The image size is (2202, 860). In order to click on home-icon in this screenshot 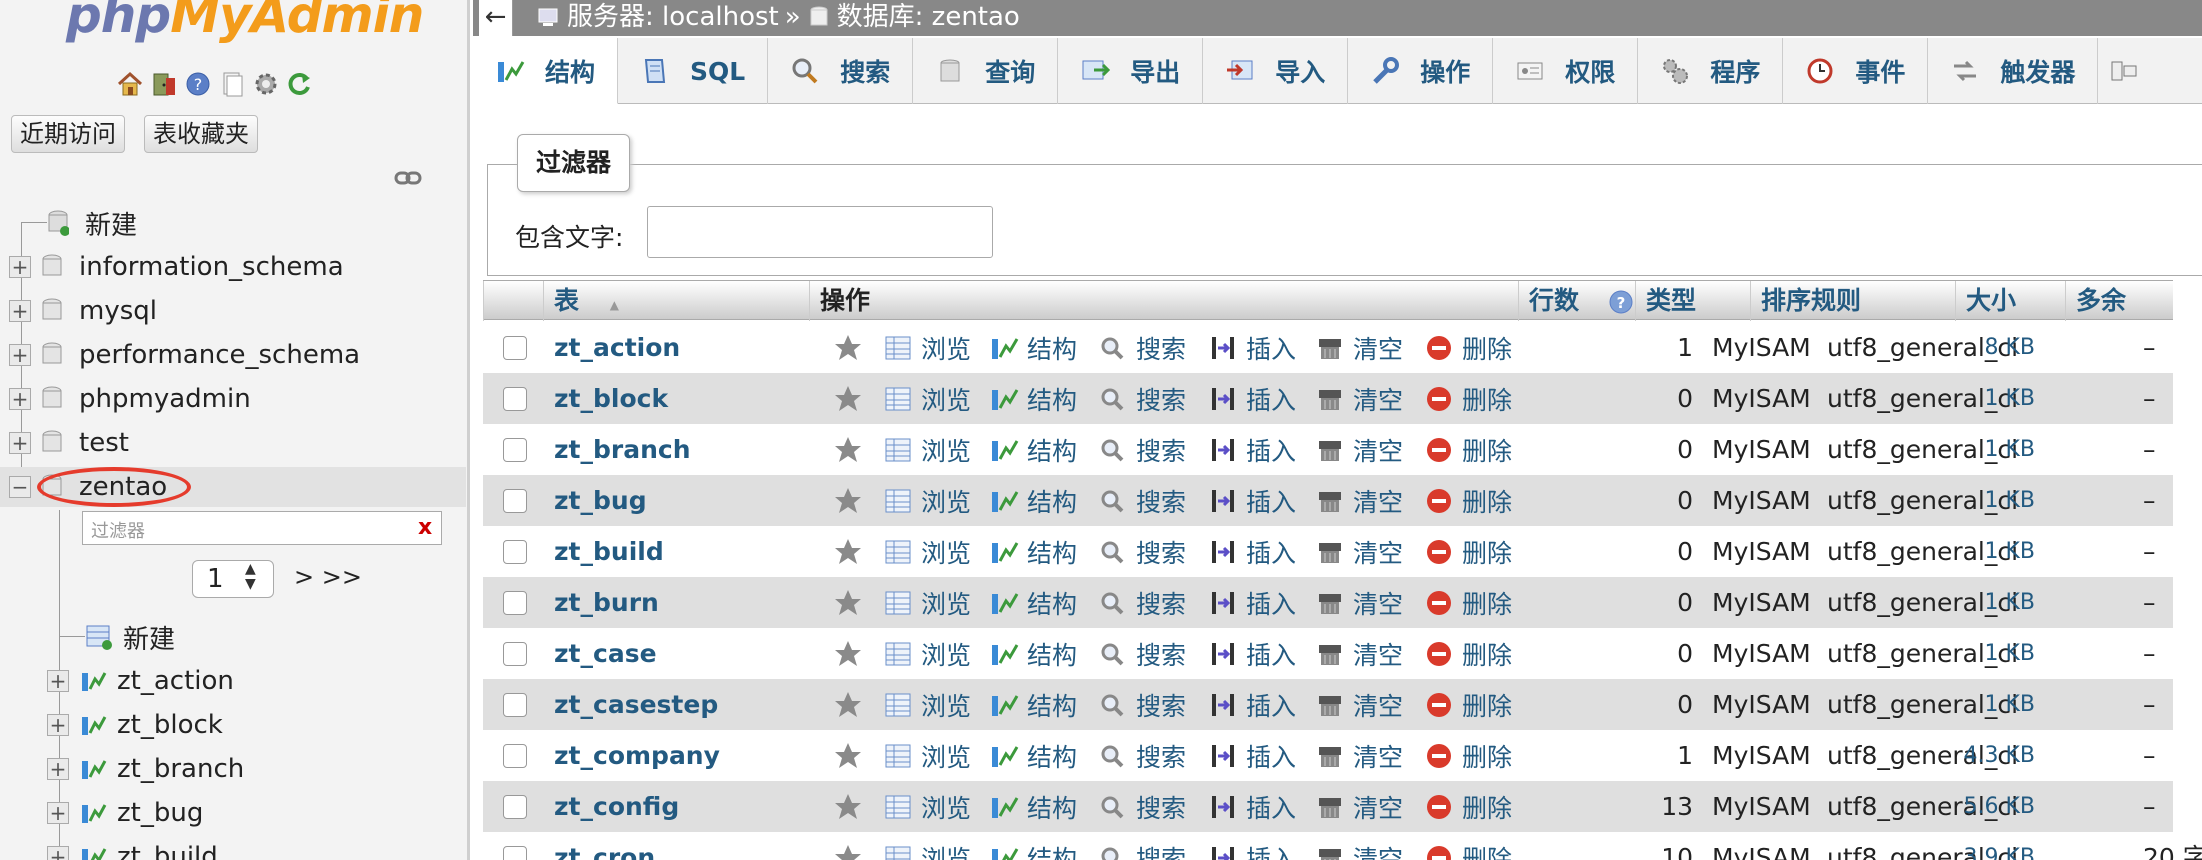, I will do `click(130, 84)`.